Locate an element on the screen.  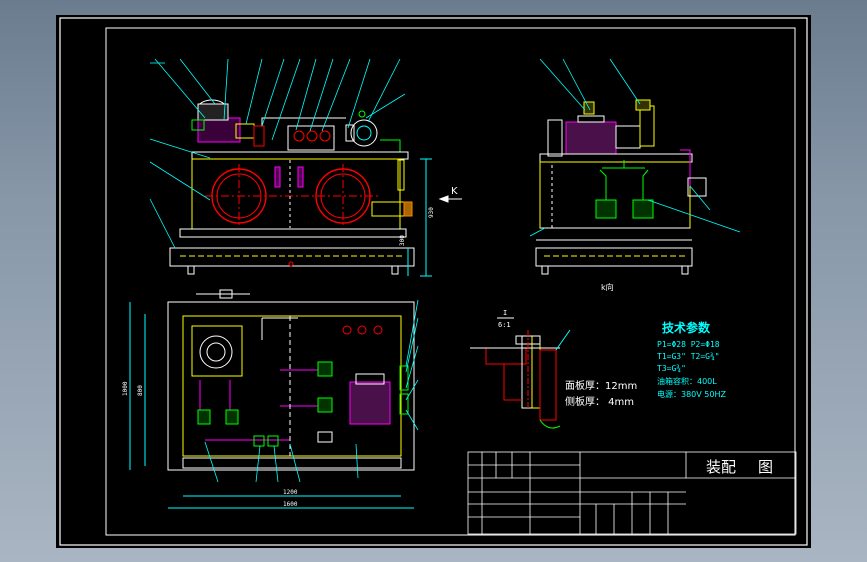
drawing-title-a: 装配 is located at coordinates (721, 467).